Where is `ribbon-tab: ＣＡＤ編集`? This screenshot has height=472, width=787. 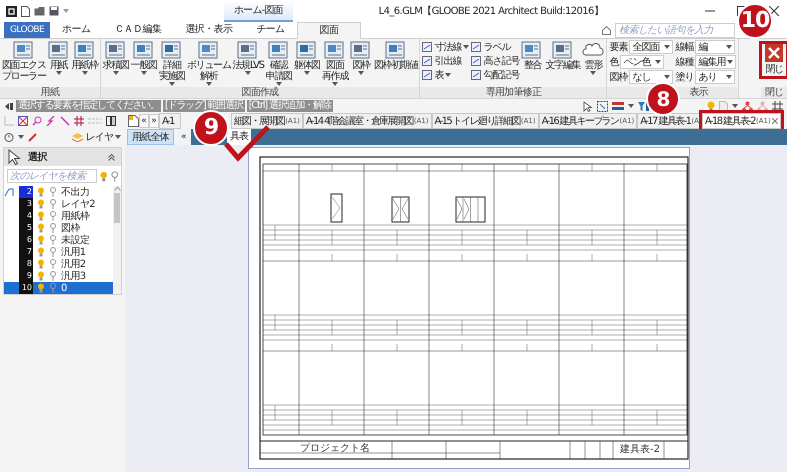 ribbon-tab: ＣＡＤ編集 is located at coordinates (138, 30).